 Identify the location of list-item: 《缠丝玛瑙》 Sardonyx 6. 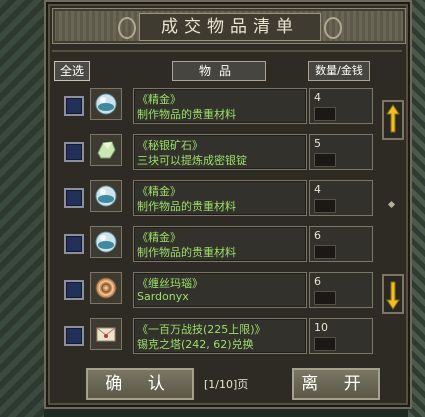
(213, 296).